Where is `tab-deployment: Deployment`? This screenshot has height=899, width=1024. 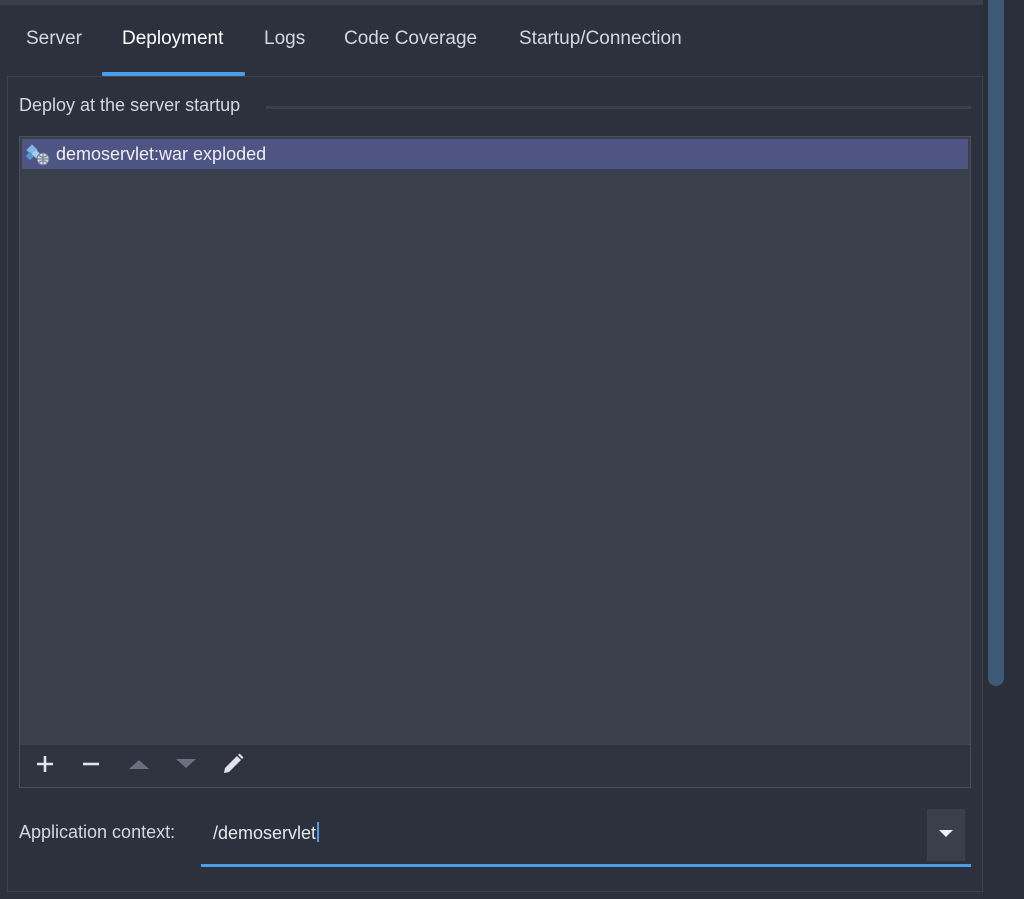
tab-deployment: Deployment is located at coordinates (172, 39).